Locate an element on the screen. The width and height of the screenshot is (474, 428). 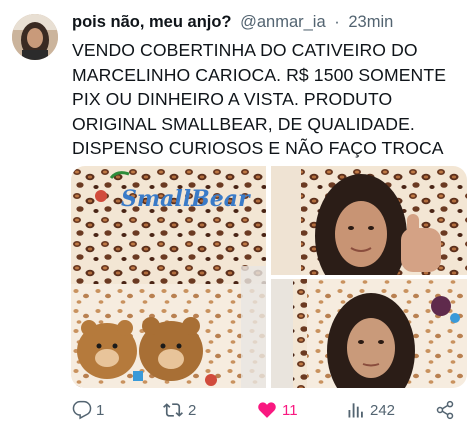
share-button is located at coordinates (445, 410).